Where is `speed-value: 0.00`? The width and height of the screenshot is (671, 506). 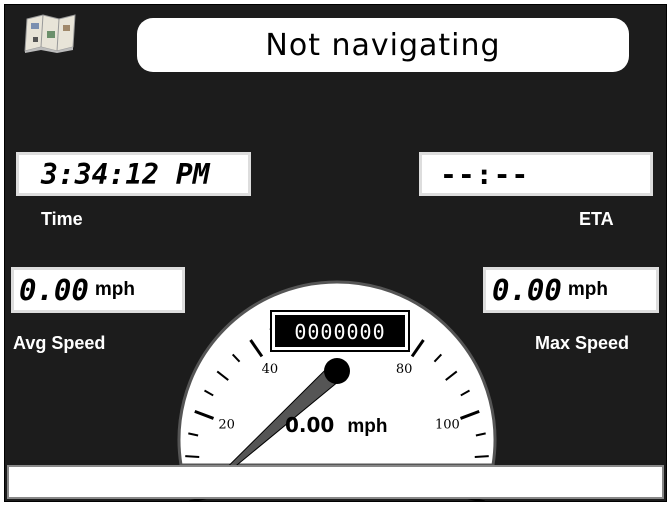
speed-value: 0.00 is located at coordinates (309, 425).